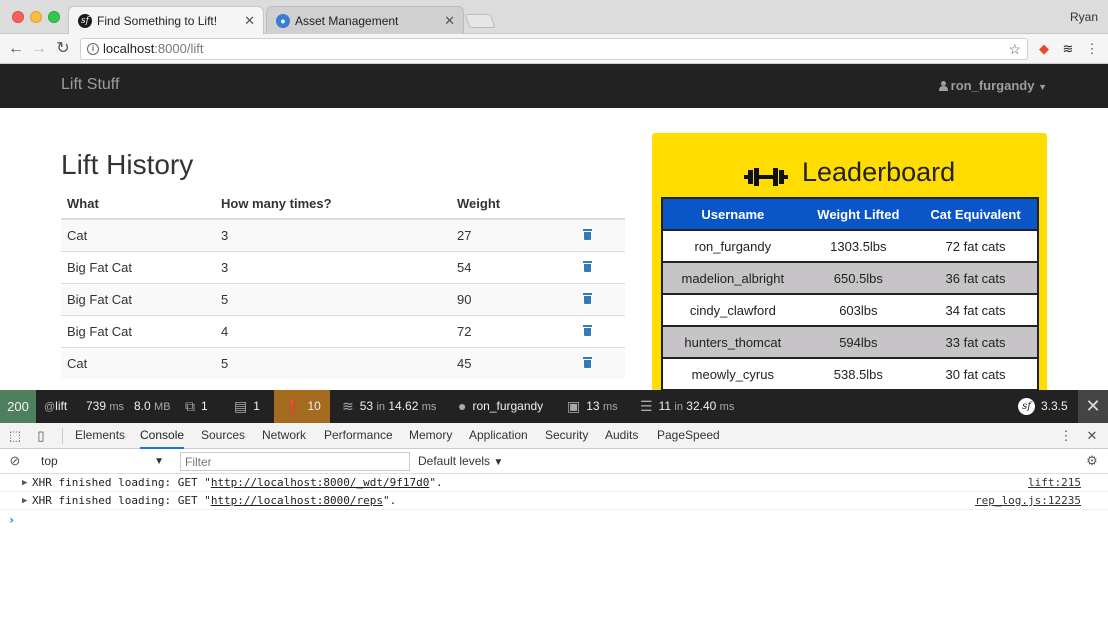 Image resolution: width=1108 pixels, height=624 pixels. I want to click on console-prompt: ›, so click(554, 520).